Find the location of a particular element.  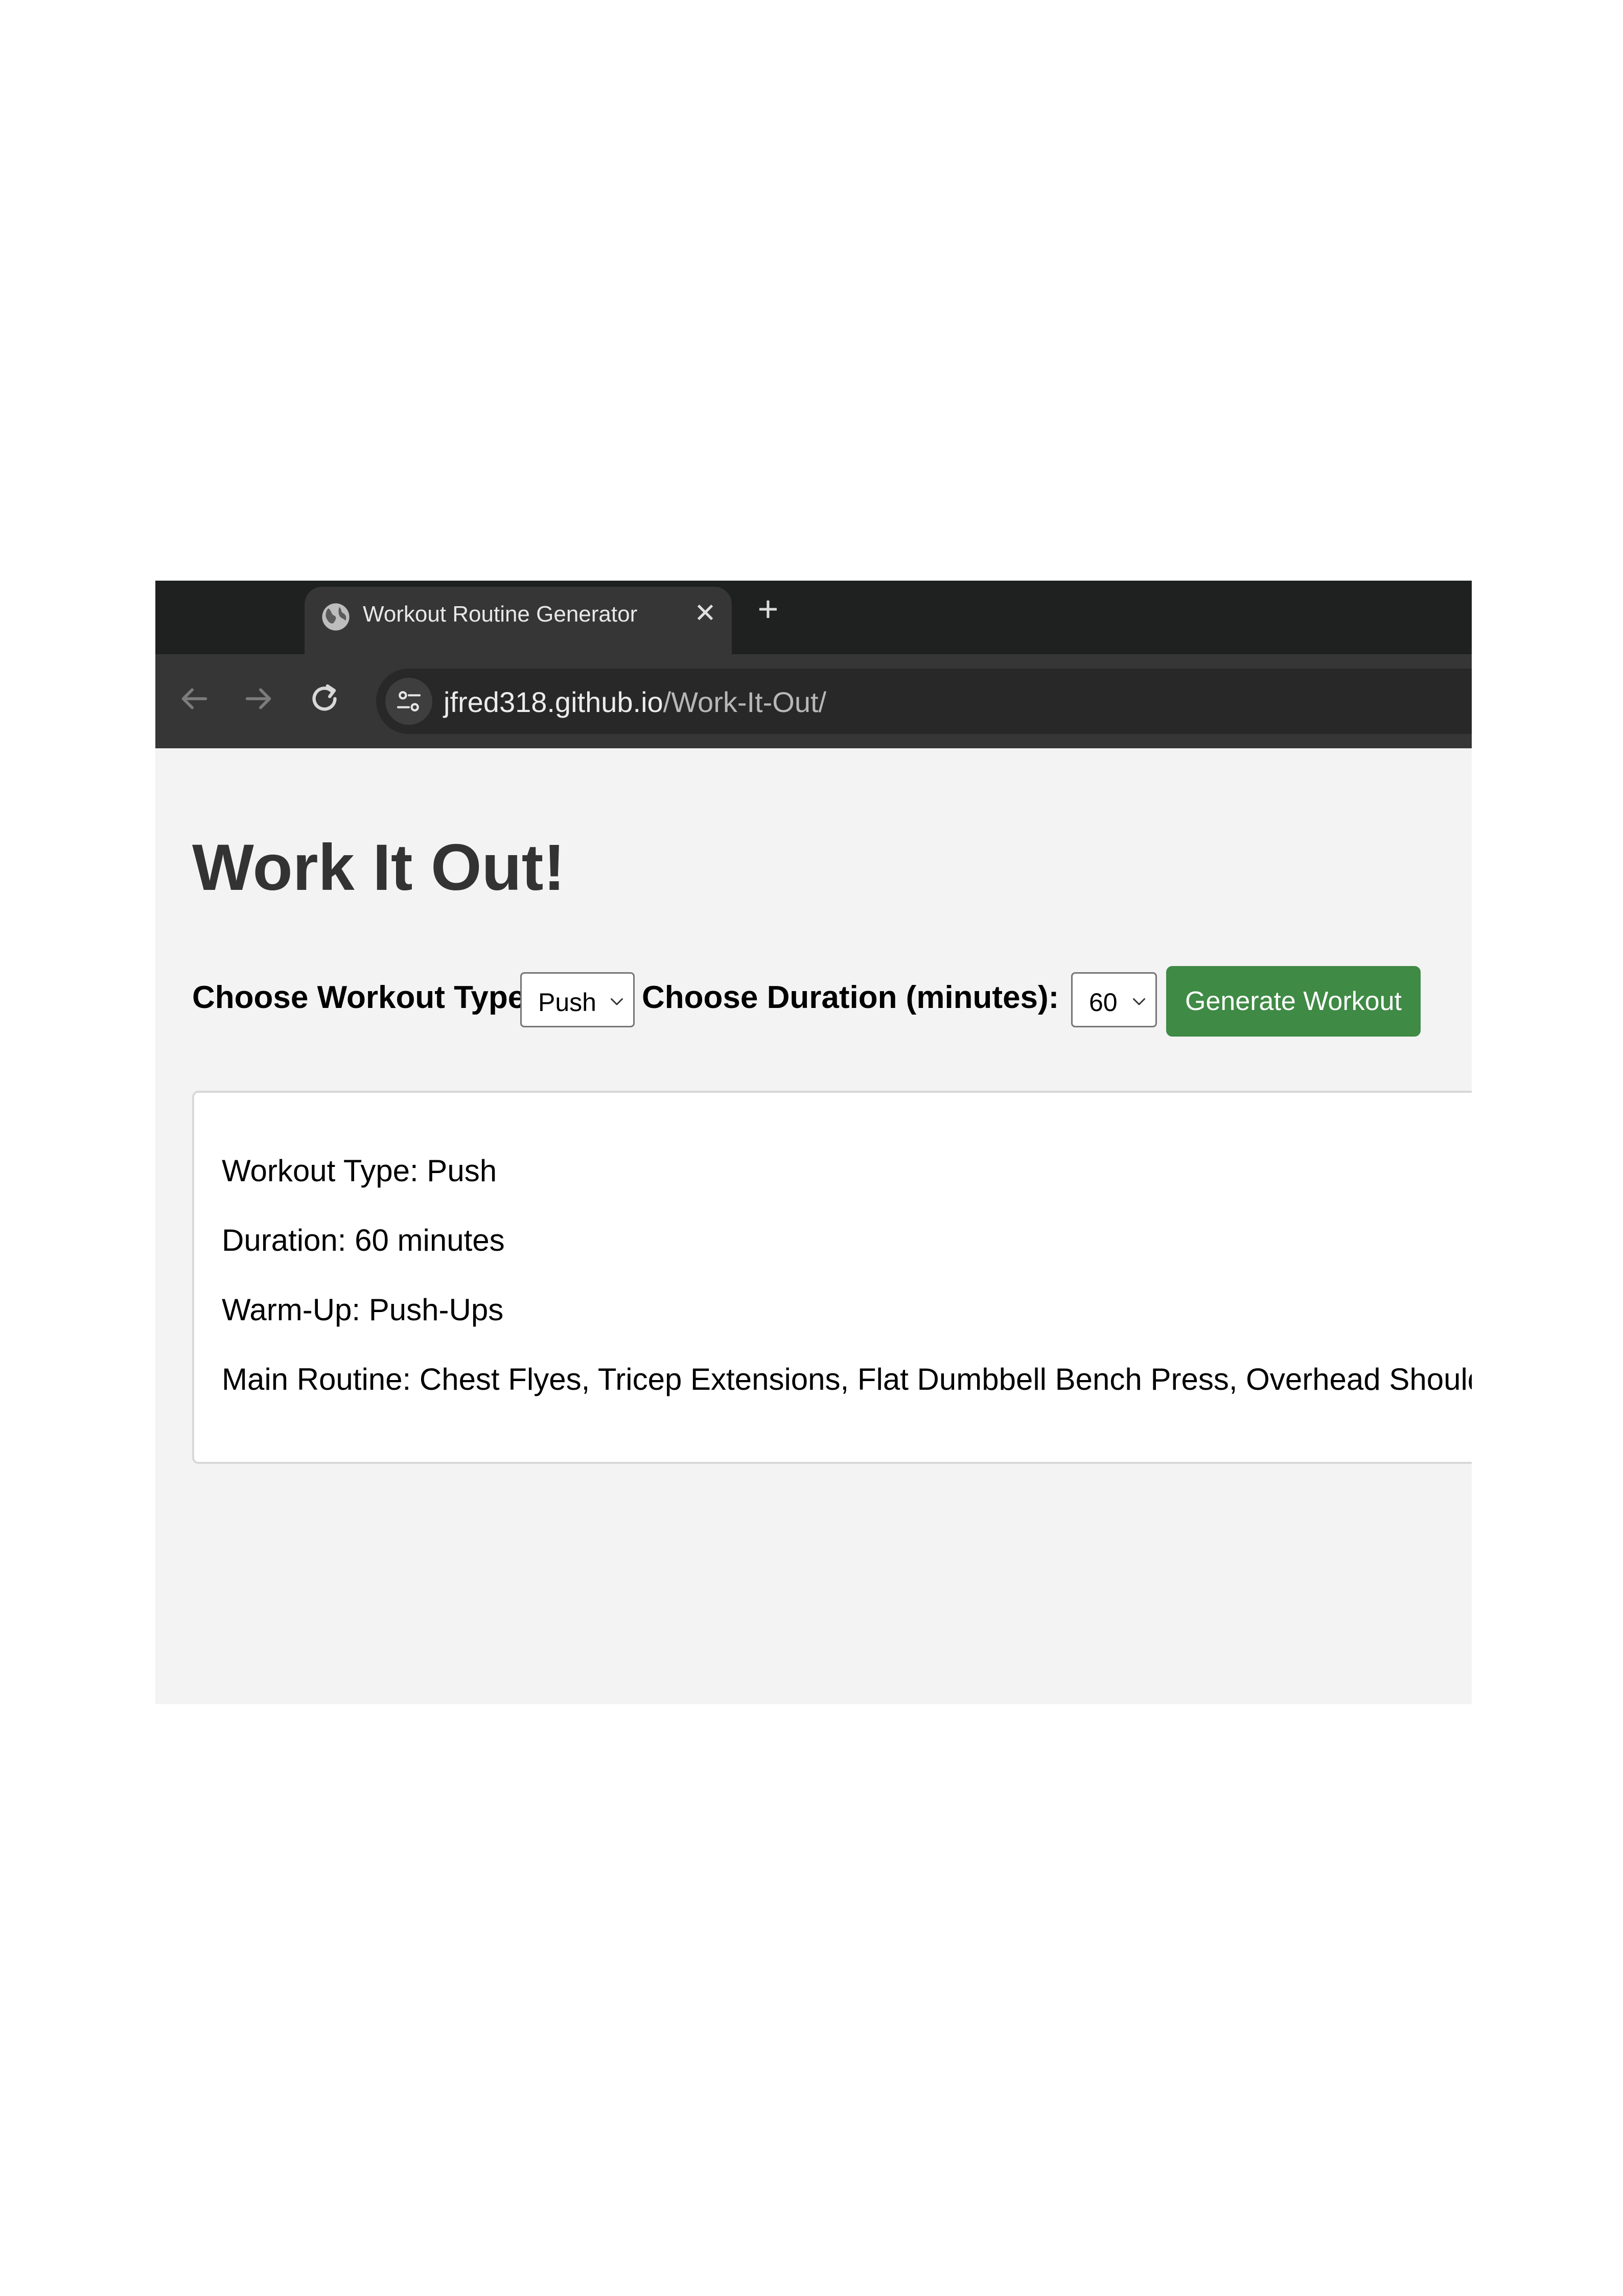

url-host: jfred318.github.io is located at coordinates (553, 702).